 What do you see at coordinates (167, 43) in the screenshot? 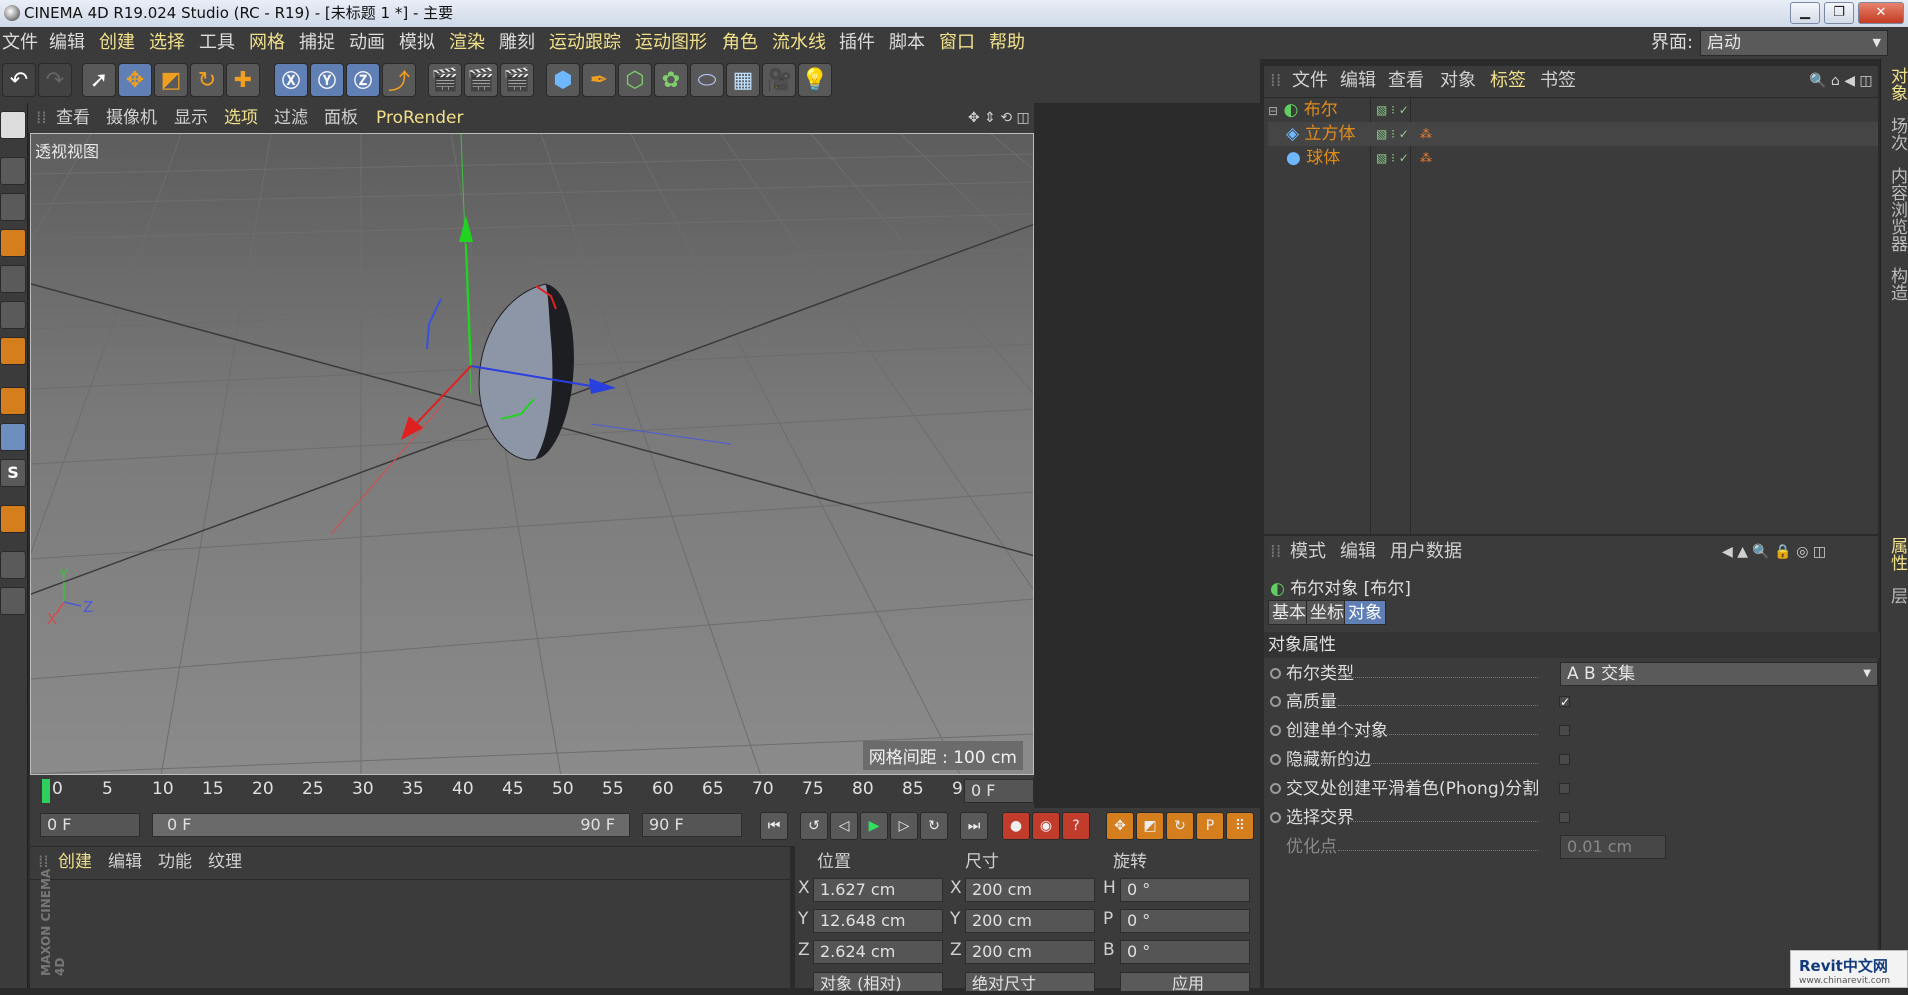
I see `menu-select: 选择` at bounding box center [167, 43].